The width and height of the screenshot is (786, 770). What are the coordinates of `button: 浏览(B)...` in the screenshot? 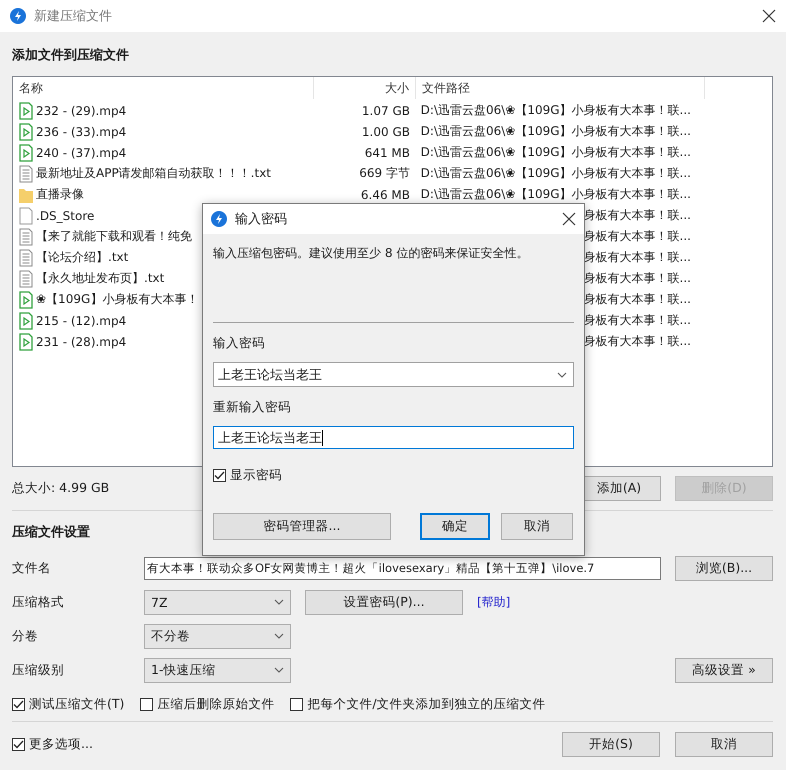 It's located at (724, 568).